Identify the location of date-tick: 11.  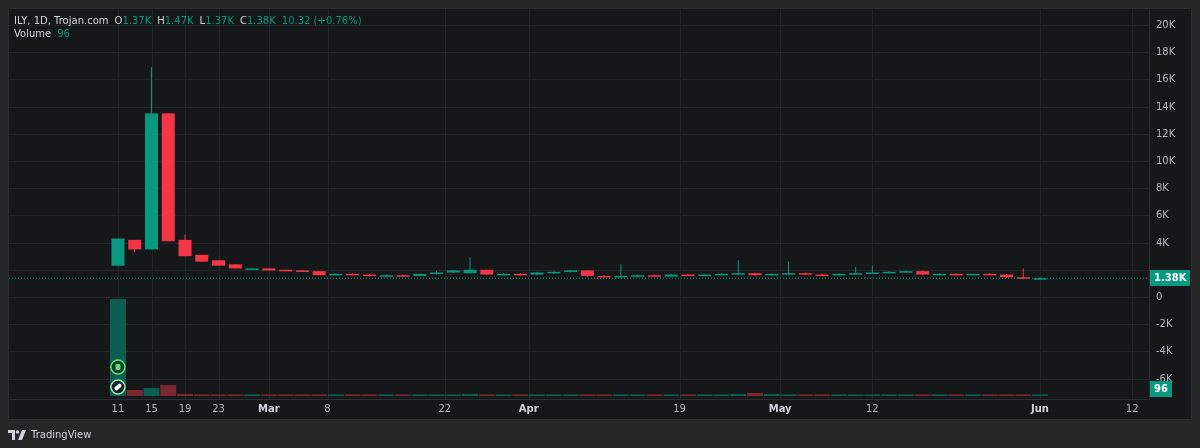
(118, 408).